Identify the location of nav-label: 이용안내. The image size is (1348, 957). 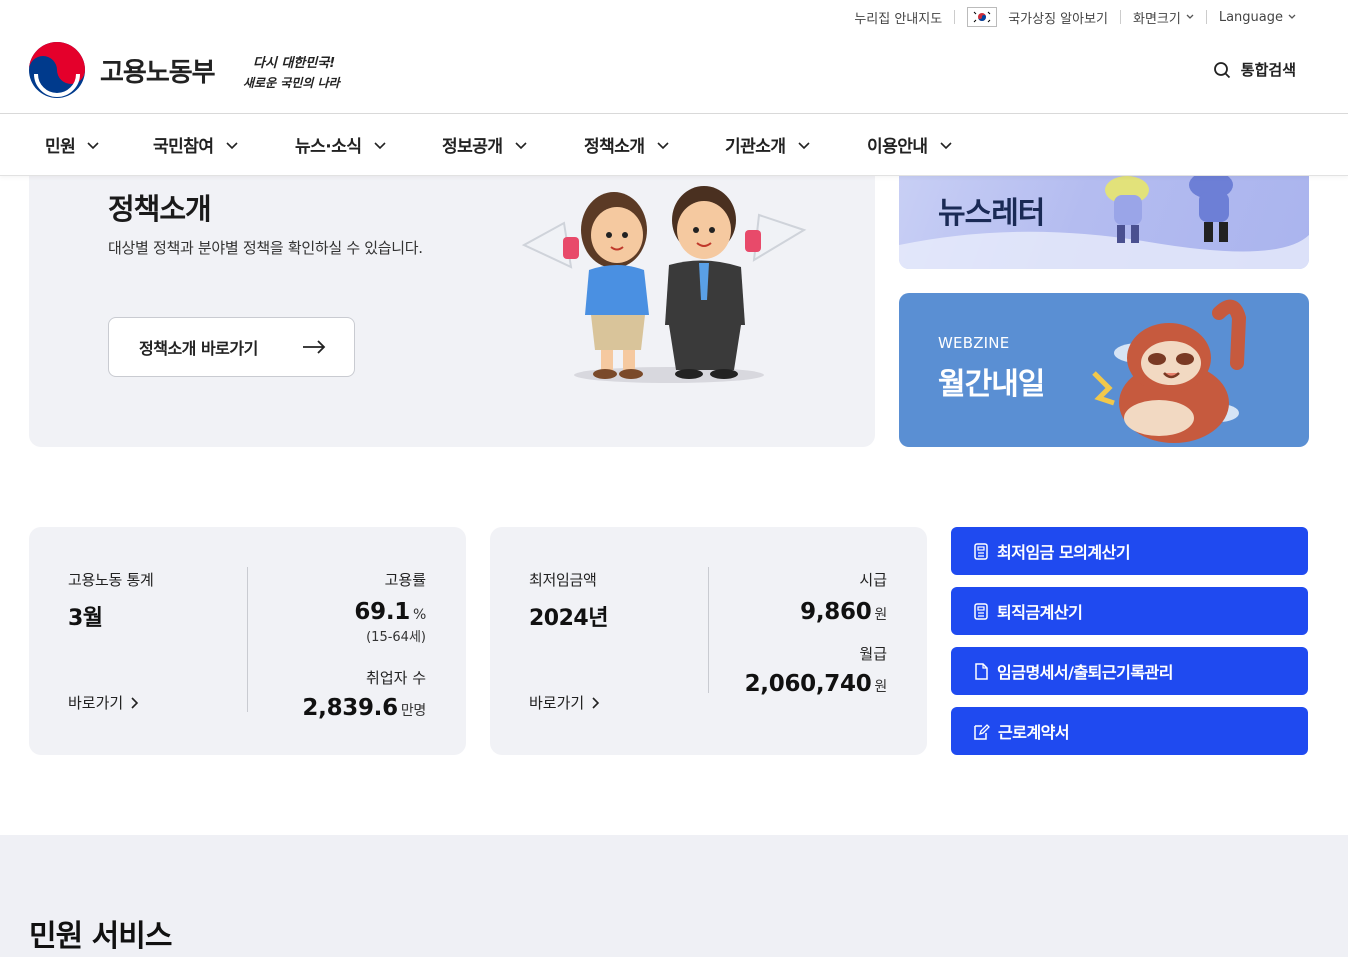
(897, 147).